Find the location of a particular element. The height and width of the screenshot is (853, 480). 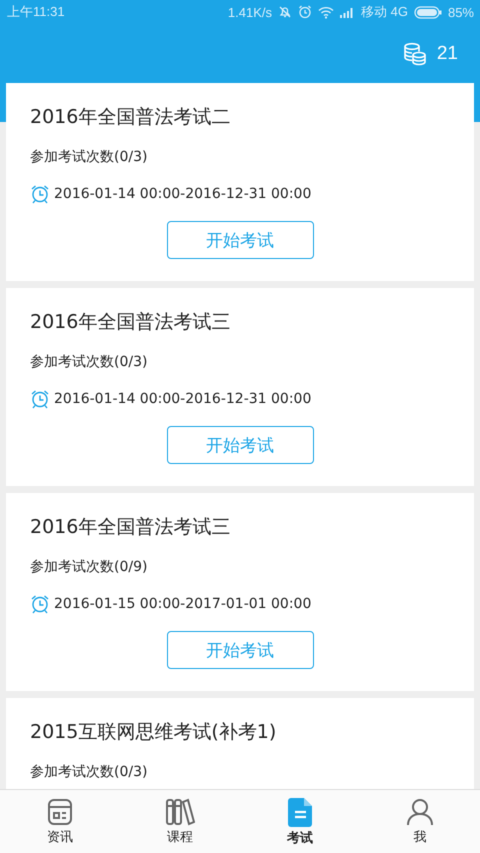

nav-tab: 资讯 is located at coordinates (60, 821).